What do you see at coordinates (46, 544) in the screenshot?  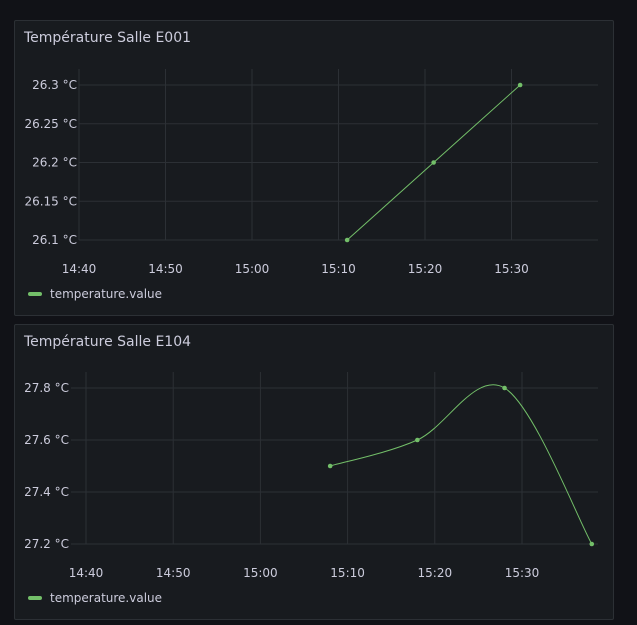 I see `y-tick-label: 27.2 °C` at bounding box center [46, 544].